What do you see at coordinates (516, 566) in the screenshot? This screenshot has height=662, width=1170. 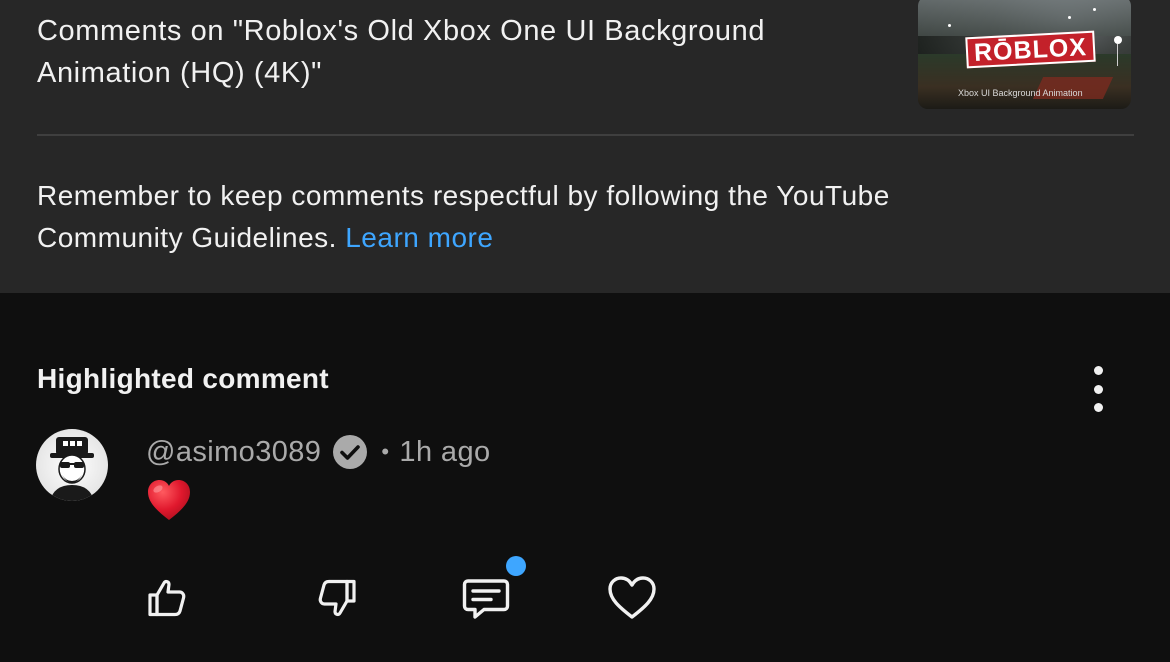 I see `notification-dot` at bounding box center [516, 566].